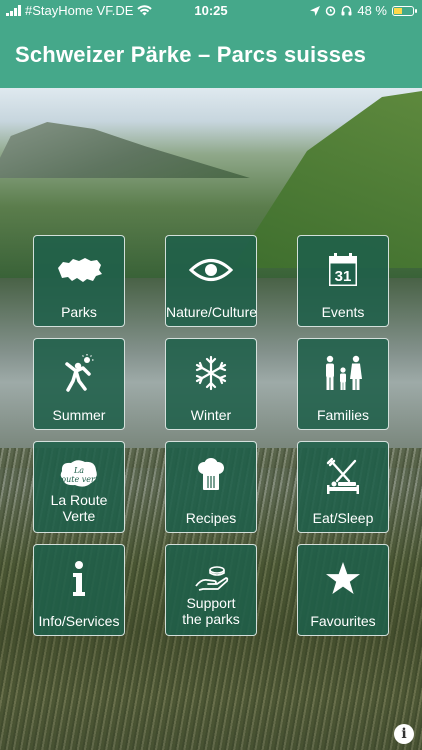 The height and width of the screenshot is (750, 422). I want to click on tile-nature-culture: Nature/Culture, so click(211, 281).